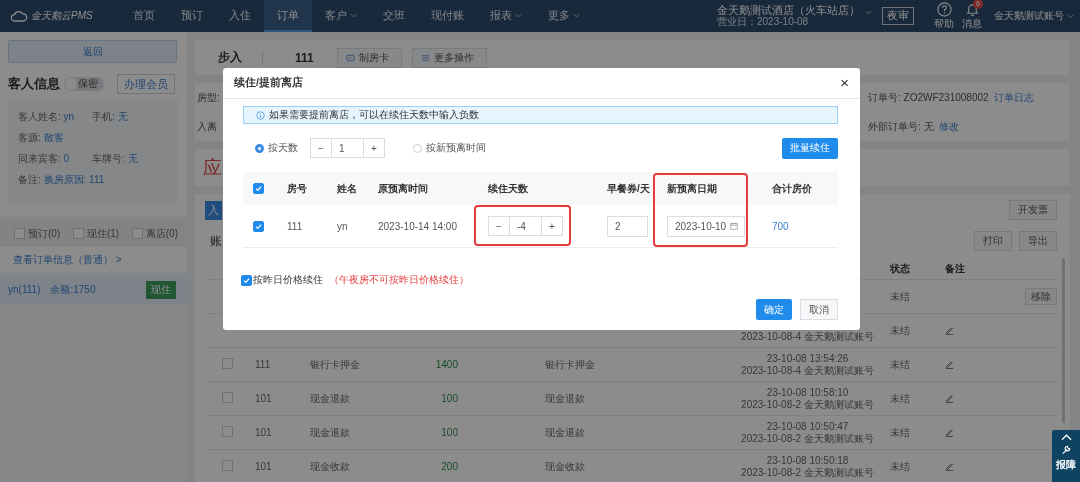 The width and height of the screenshot is (1080, 482). I want to click on order-log-link: 订单日志, so click(1013, 97).